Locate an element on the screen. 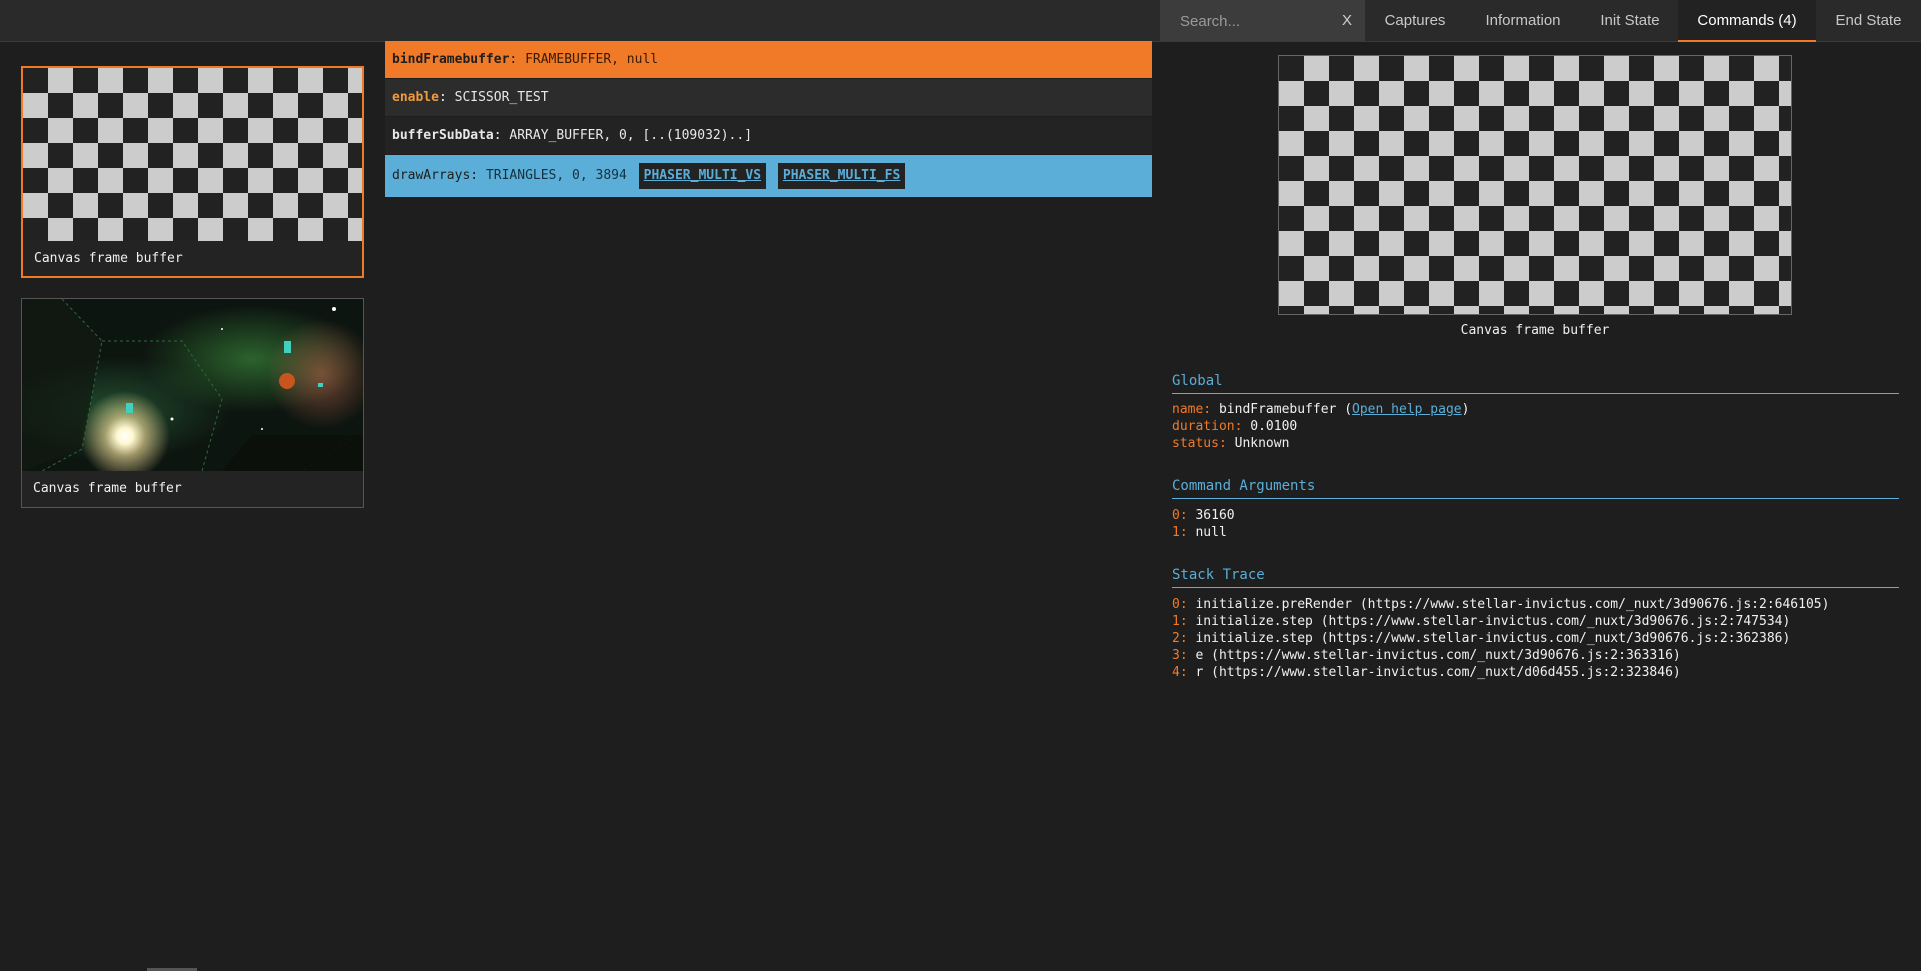 This screenshot has height=971, width=1921. arguments-section-title: Command Arguments is located at coordinates (1535, 488).